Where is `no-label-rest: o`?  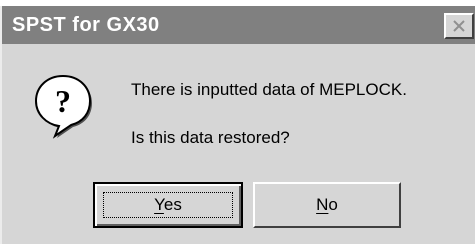 no-label-rest: o is located at coordinates (333, 204).